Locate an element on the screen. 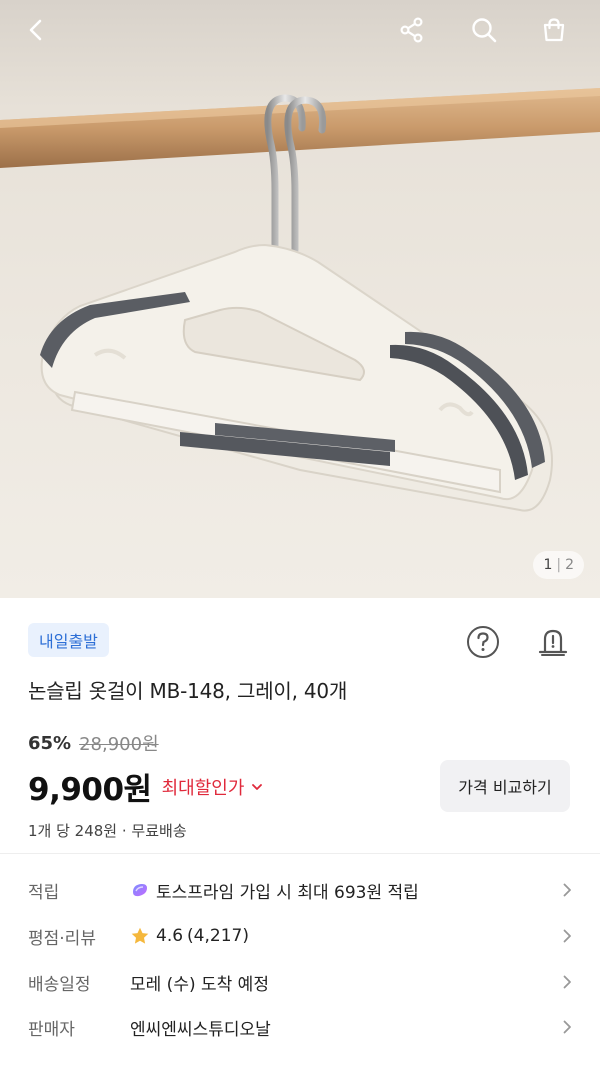 The image size is (600, 1075). chevron-left-icon is located at coordinates (35, 30).